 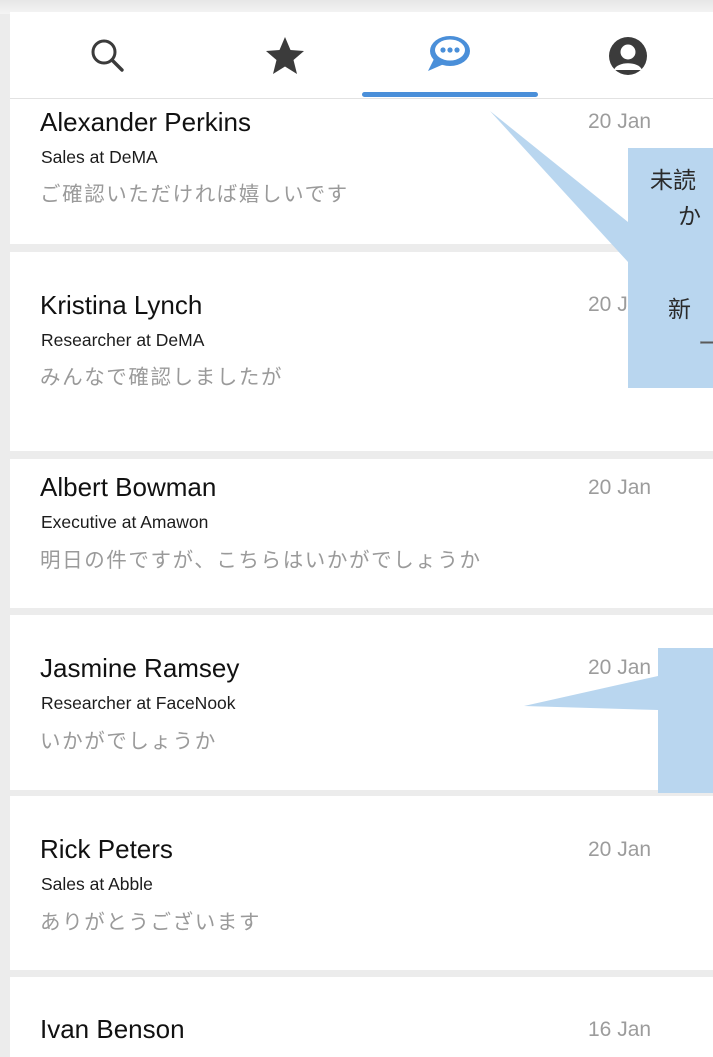 I want to click on message-date: 16 Jan, so click(x=620, y=1029).